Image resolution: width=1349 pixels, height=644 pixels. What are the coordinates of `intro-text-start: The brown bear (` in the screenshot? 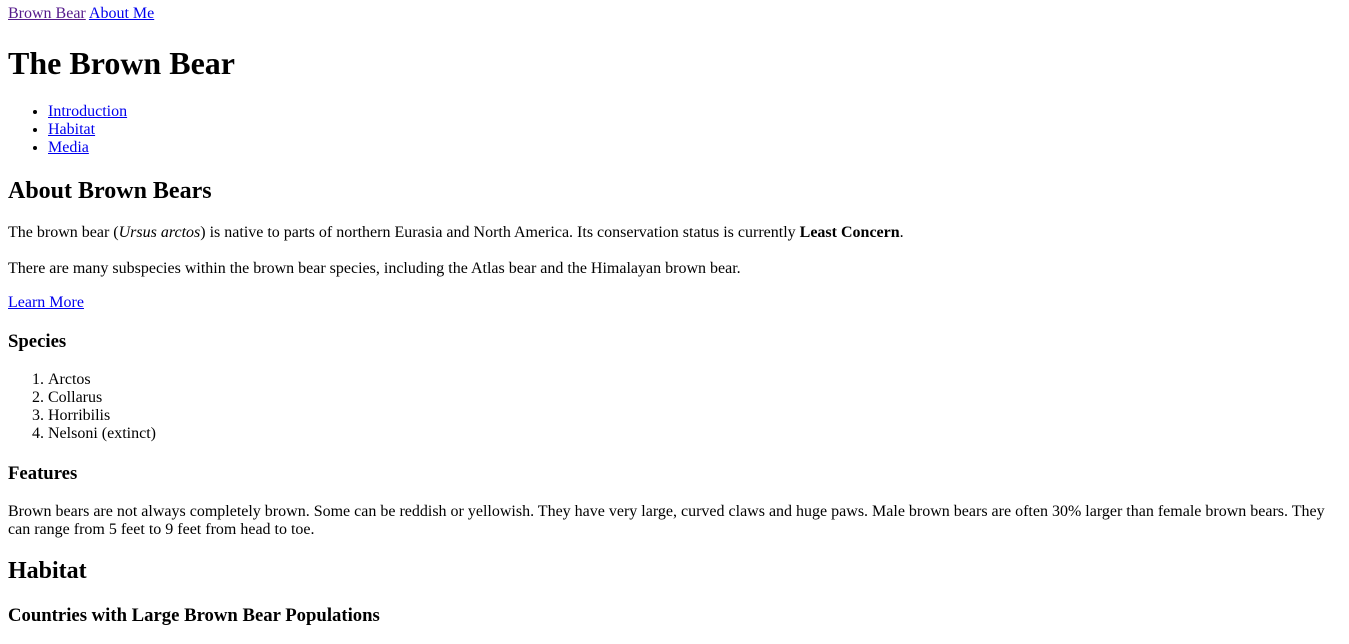 It's located at (63, 232).